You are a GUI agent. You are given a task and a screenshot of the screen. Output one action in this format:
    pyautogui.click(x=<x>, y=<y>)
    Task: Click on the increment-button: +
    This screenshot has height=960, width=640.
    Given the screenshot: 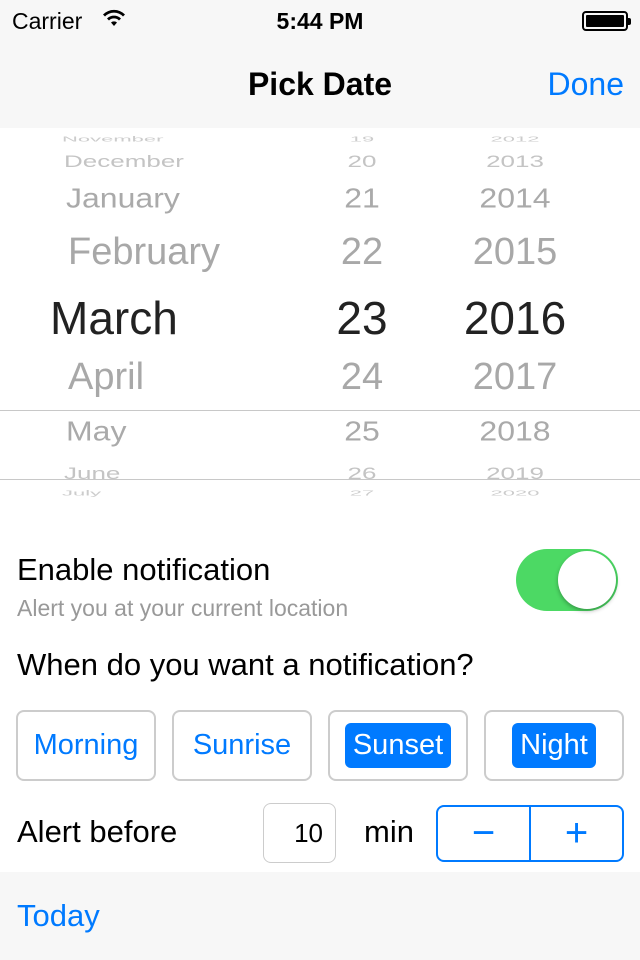 What is the action you would take?
    pyautogui.click(x=576, y=833)
    